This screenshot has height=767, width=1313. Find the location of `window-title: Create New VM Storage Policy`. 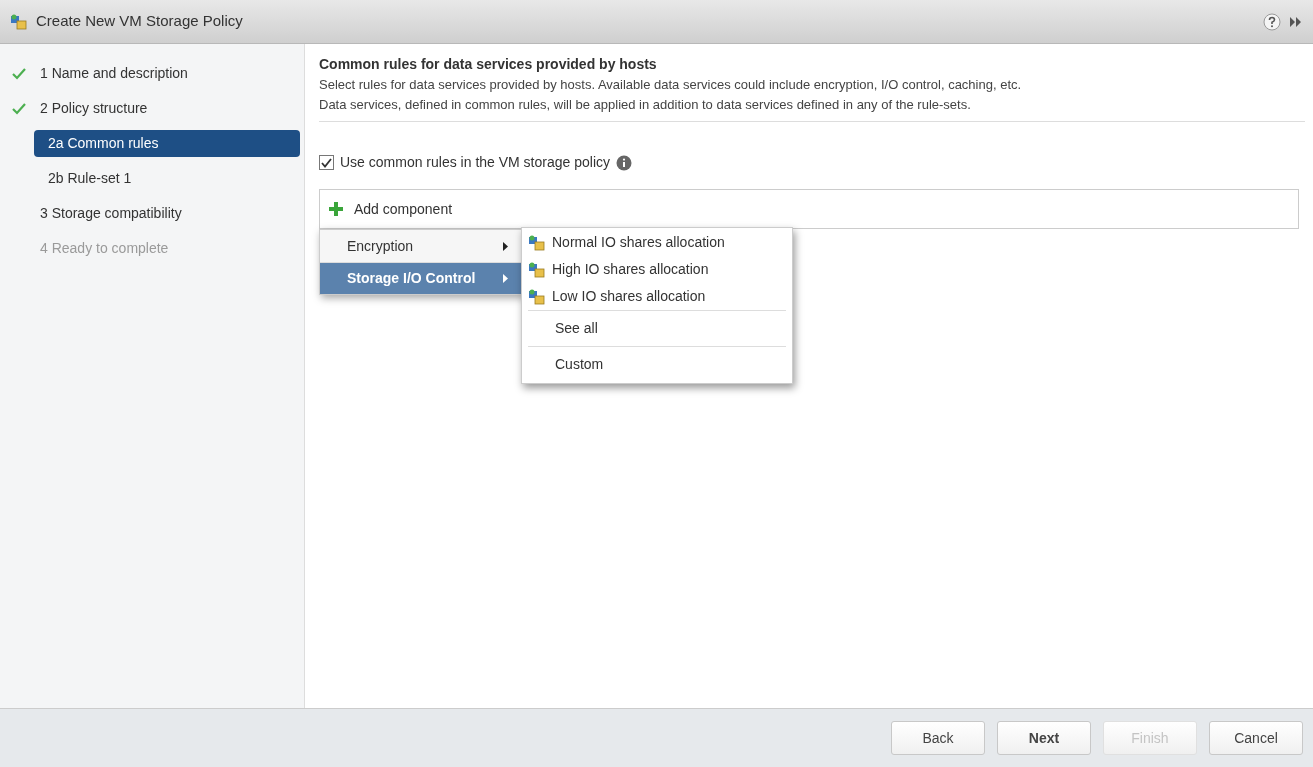

window-title: Create New VM Storage Policy is located at coordinates (139, 21).